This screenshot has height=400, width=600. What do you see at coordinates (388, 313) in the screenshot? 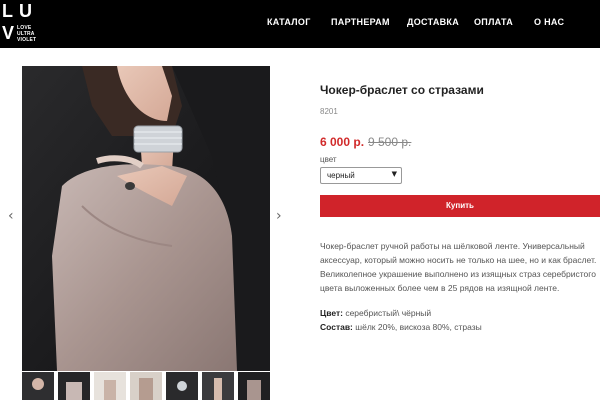
I see `spec-color-value: серебристый\ чёрный` at bounding box center [388, 313].